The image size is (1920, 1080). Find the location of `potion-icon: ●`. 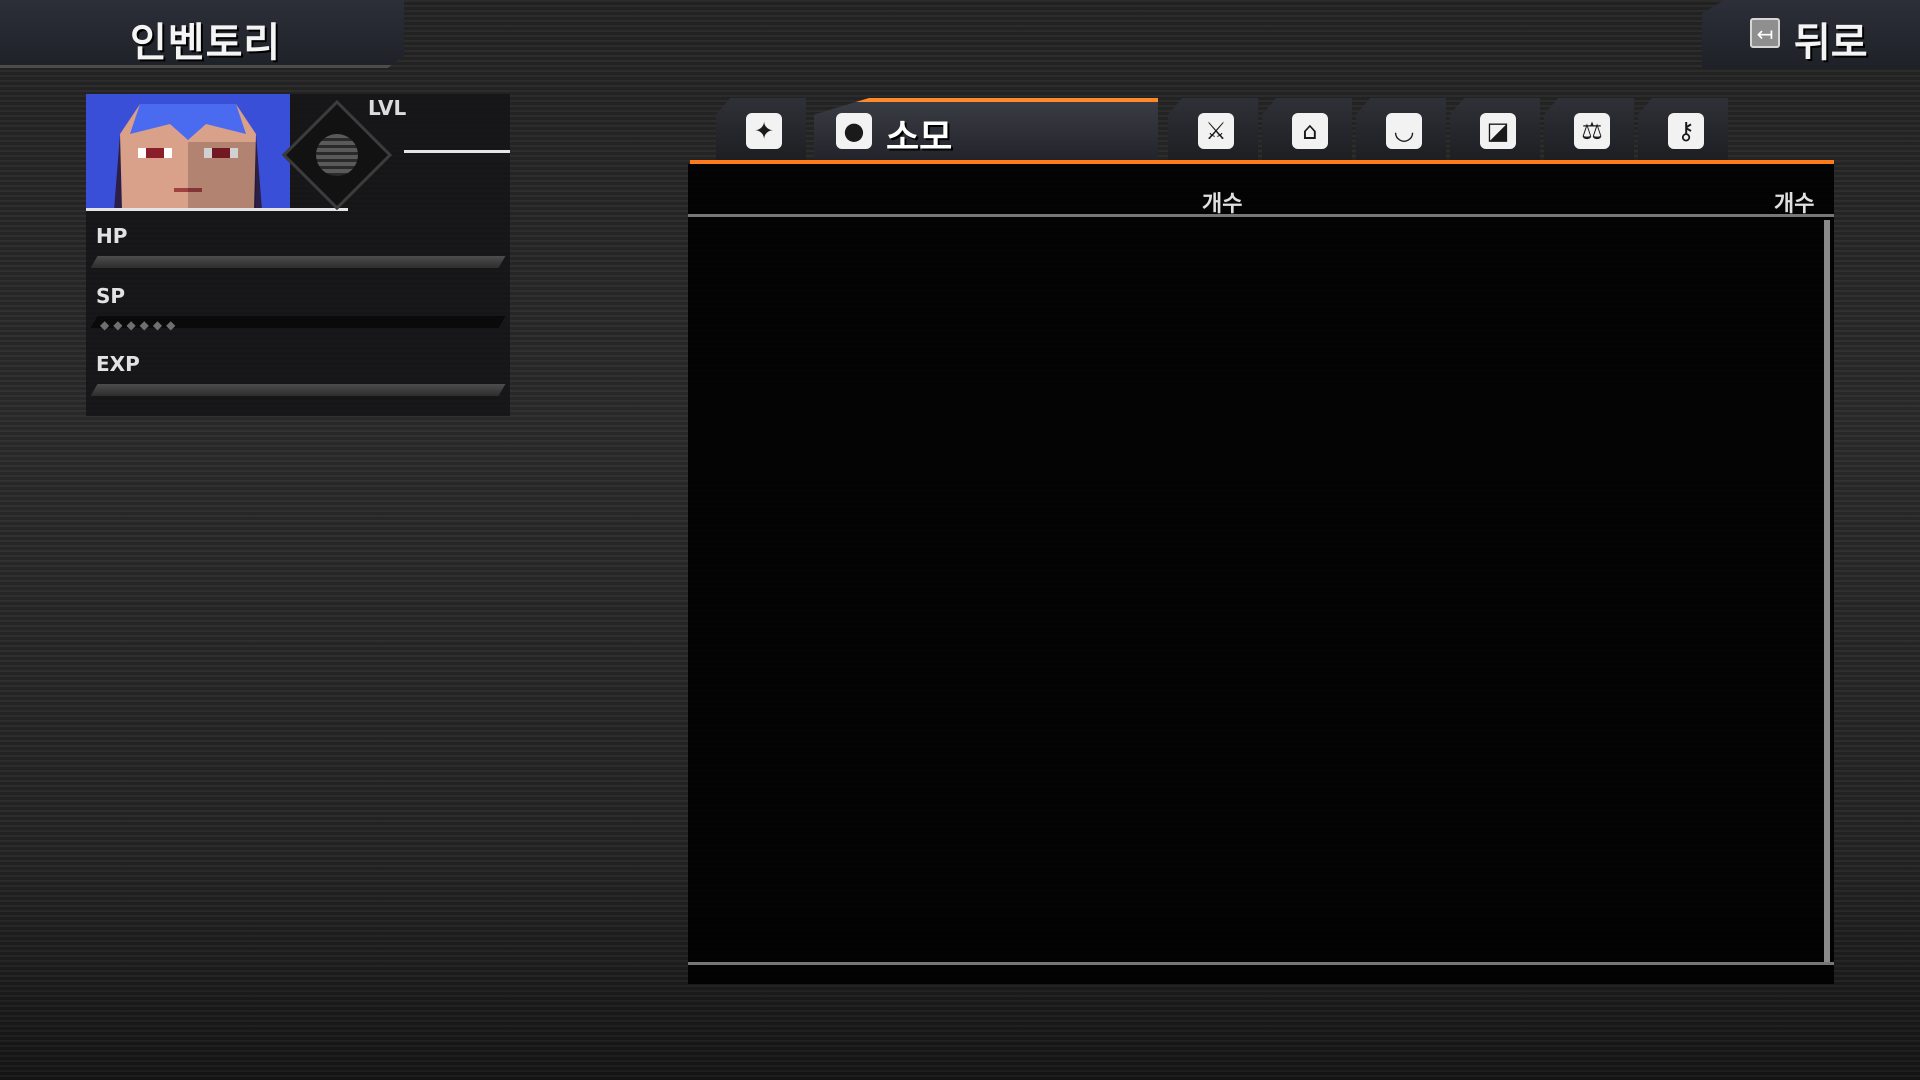

potion-icon: ● is located at coordinates (854, 131).